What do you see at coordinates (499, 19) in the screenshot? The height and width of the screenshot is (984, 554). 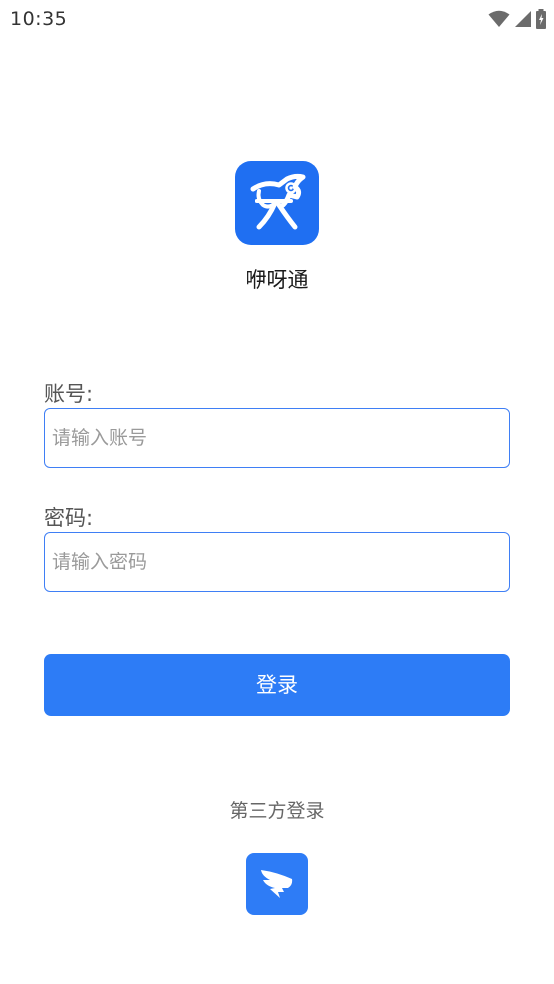 I see `wifi-icon` at bounding box center [499, 19].